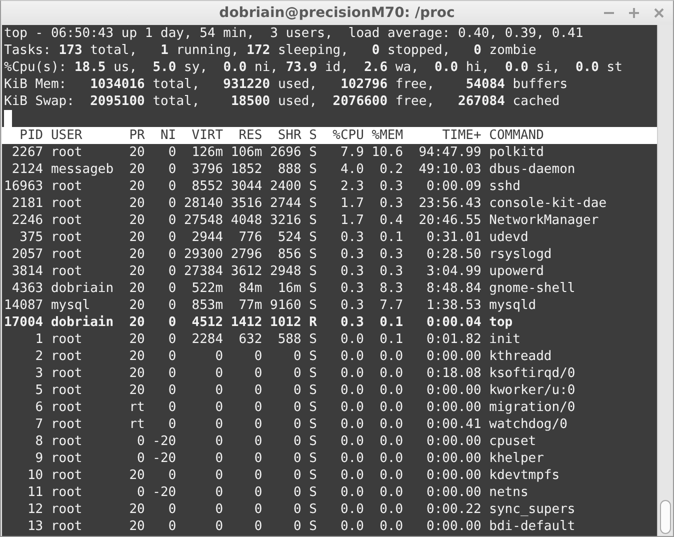  What do you see at coordinates (521, 254) in the screenshot?
I see `table-cell-text: rsyslogd` at bounding box center [521, 254].